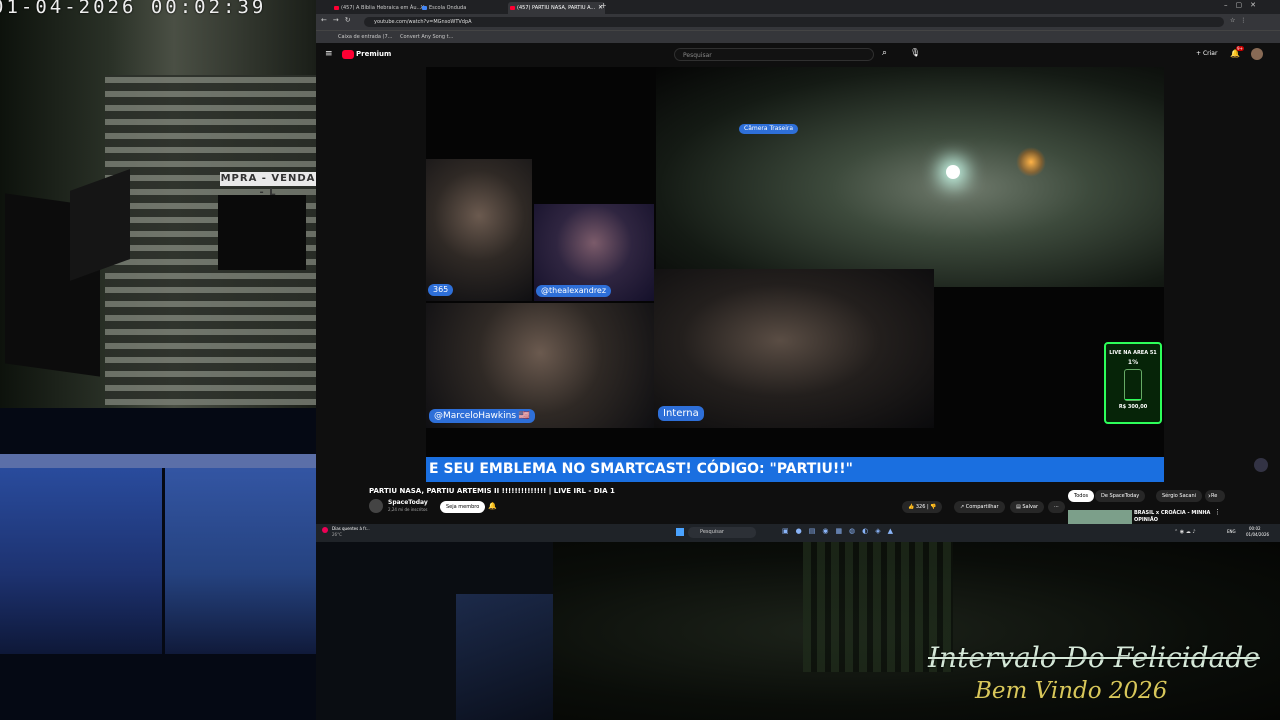 The height and width of the screenshot is (720, 1280). Describe the element at coordinates (268, 185) in the screenshot. I see `shop-sign: MPRA - VENDA - L` at that location.